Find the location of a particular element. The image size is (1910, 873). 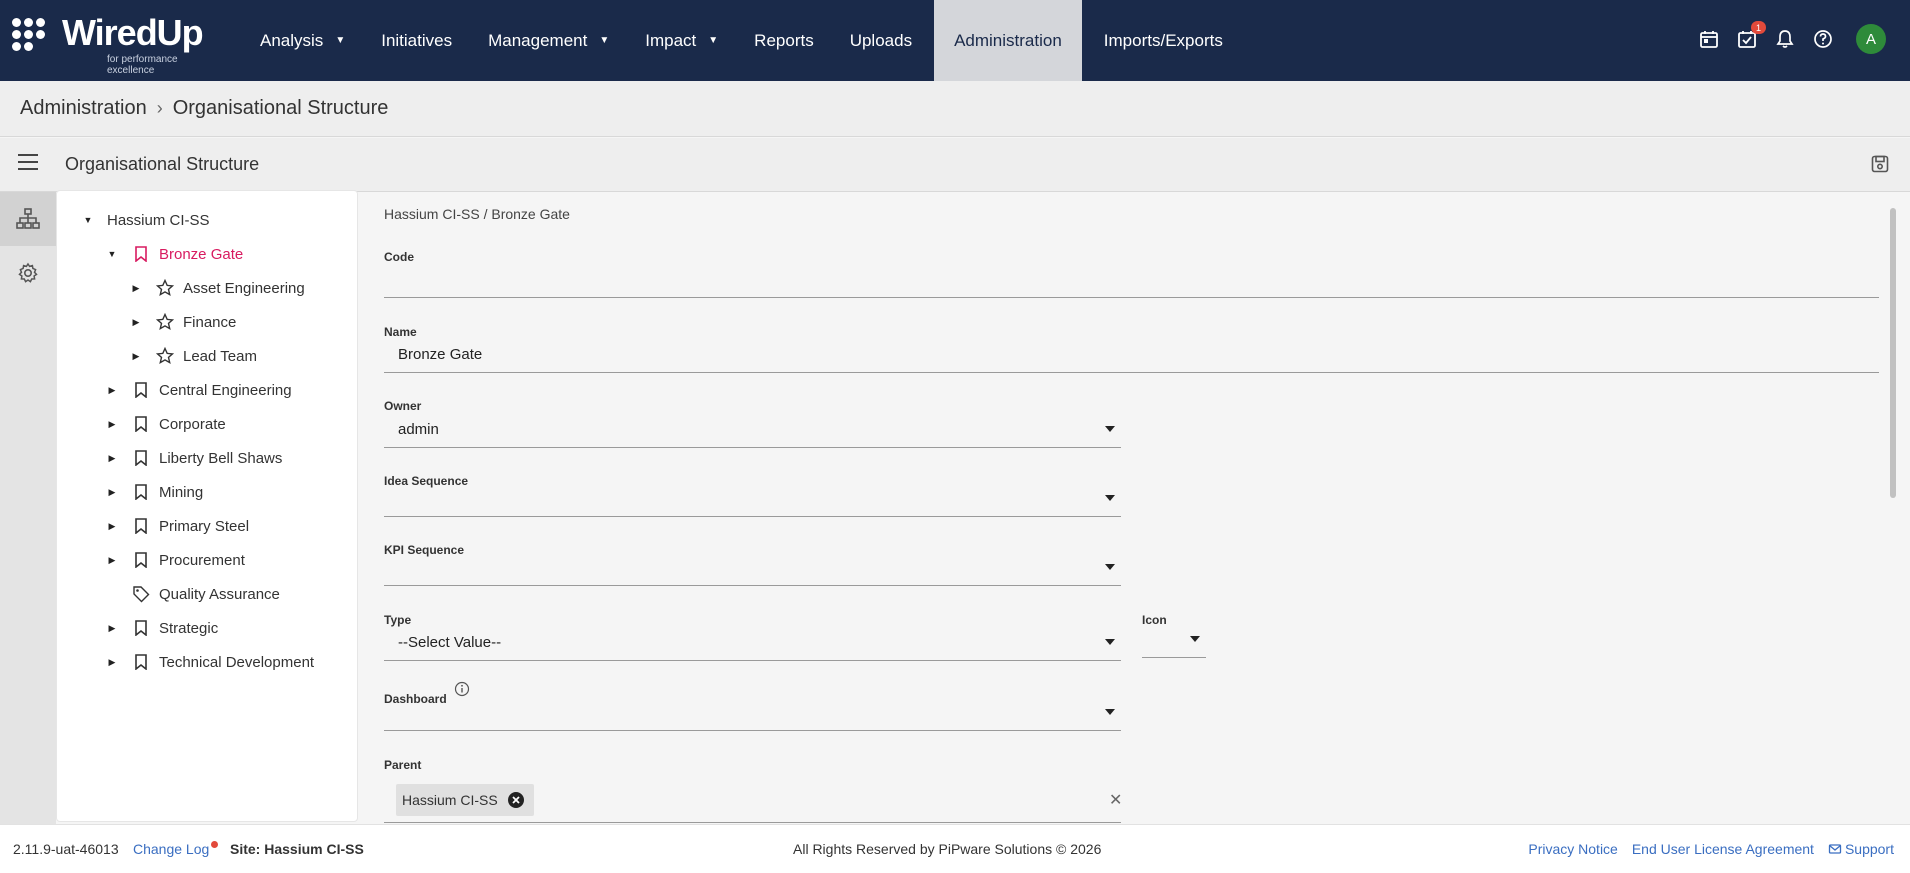

calendar-icon is located at coordinates (1709, 39).